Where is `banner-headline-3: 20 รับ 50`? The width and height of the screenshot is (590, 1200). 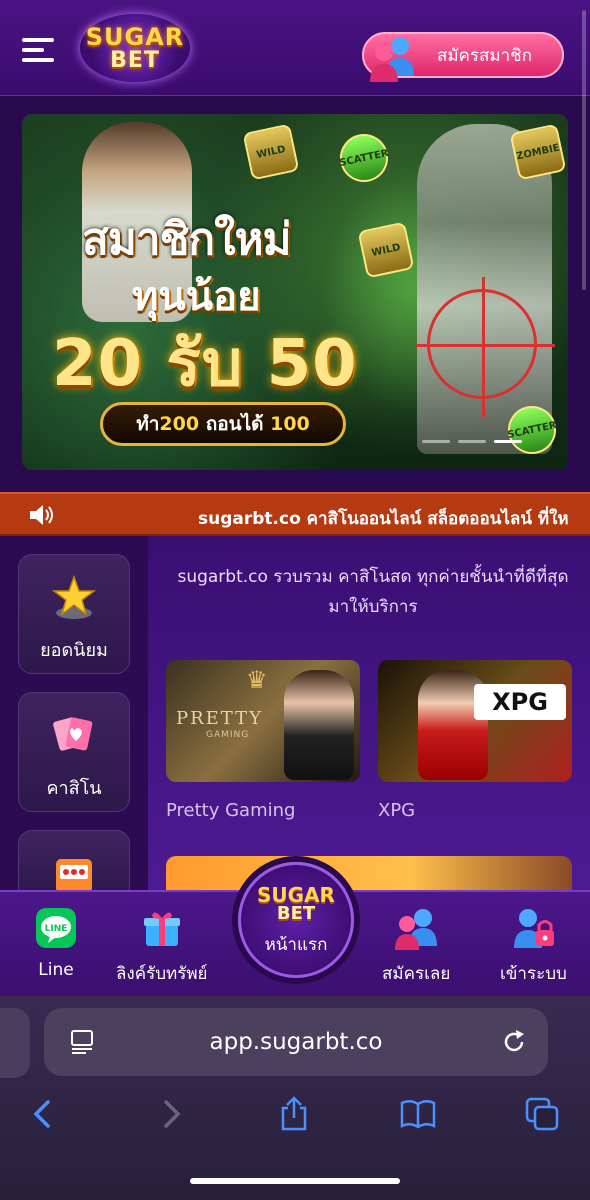 banner-headline-3: 20 รับ 50 is located at coordinates (205, 364).